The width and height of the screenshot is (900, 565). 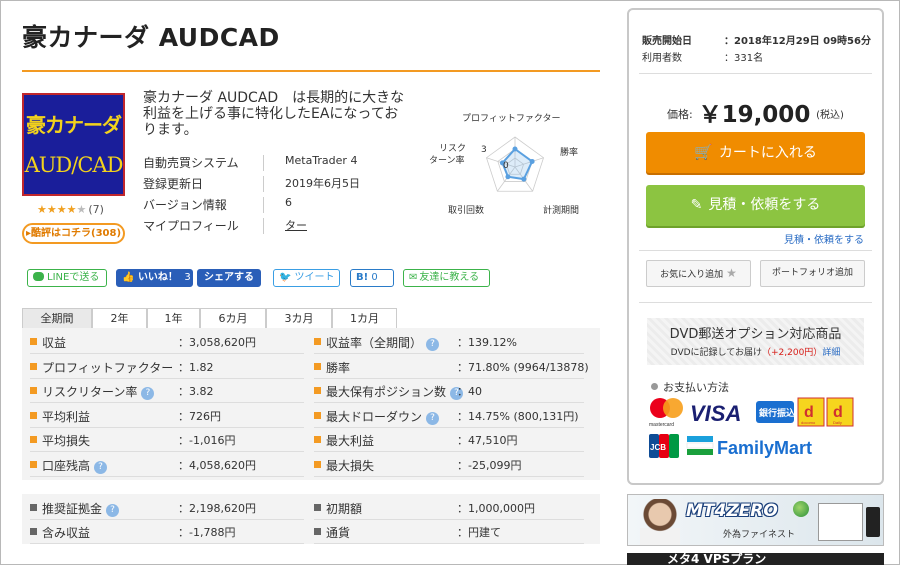 I want to click on tweet-label: ツイート, so click(x=314, y=277).